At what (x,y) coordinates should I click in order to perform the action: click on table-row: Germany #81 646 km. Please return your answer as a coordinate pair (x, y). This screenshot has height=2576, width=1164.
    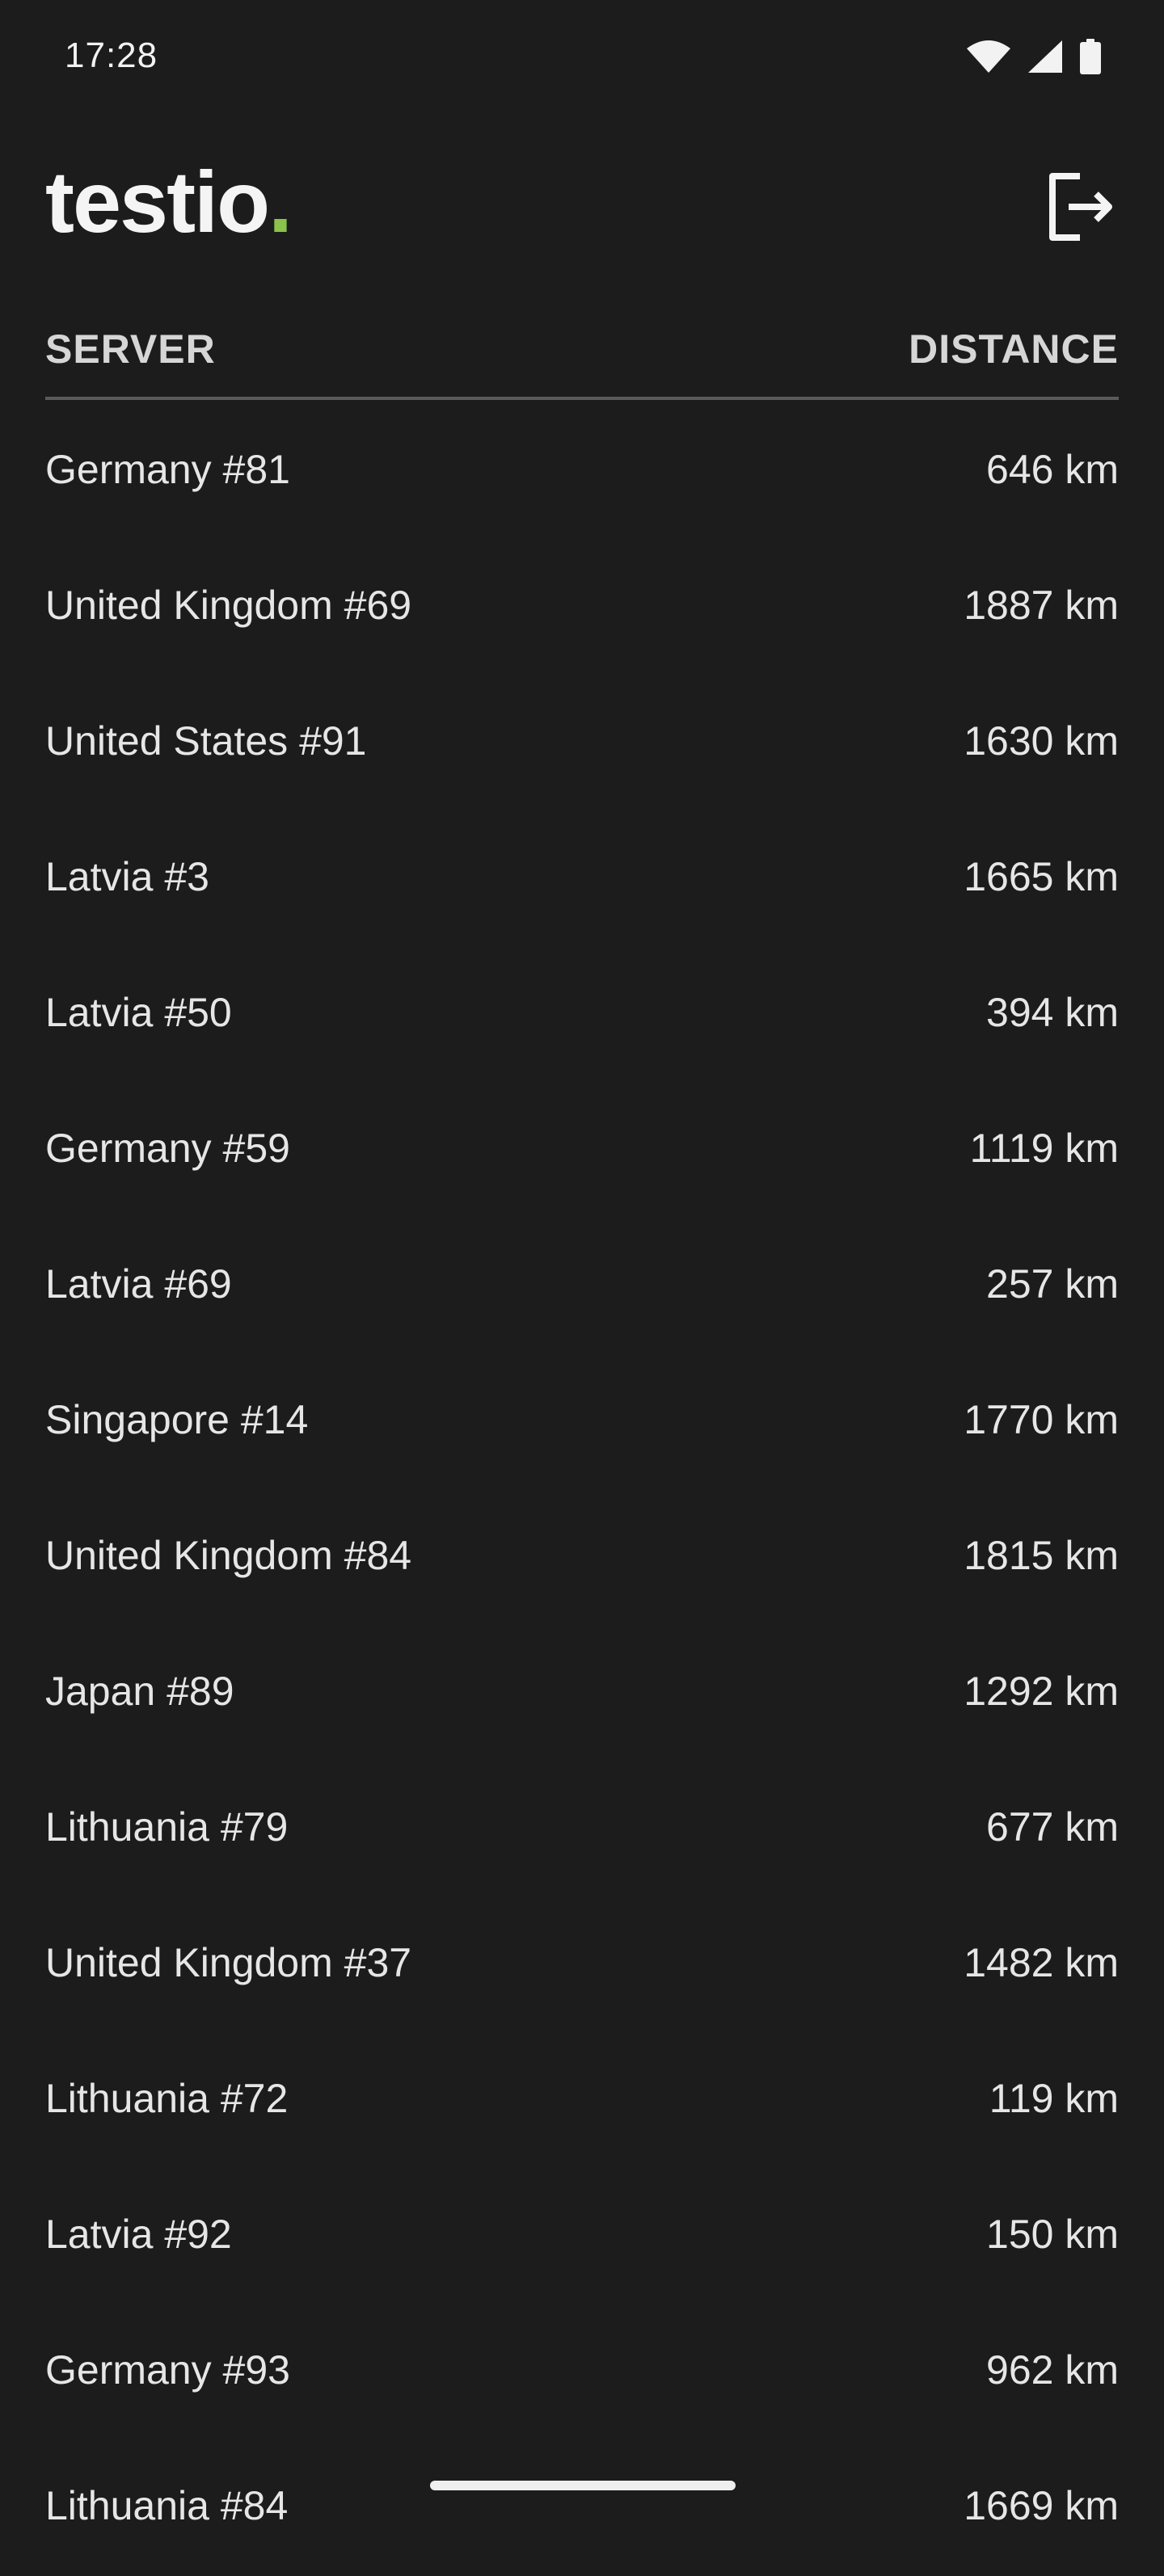
    Looking at the image, I should click on (582, 472).